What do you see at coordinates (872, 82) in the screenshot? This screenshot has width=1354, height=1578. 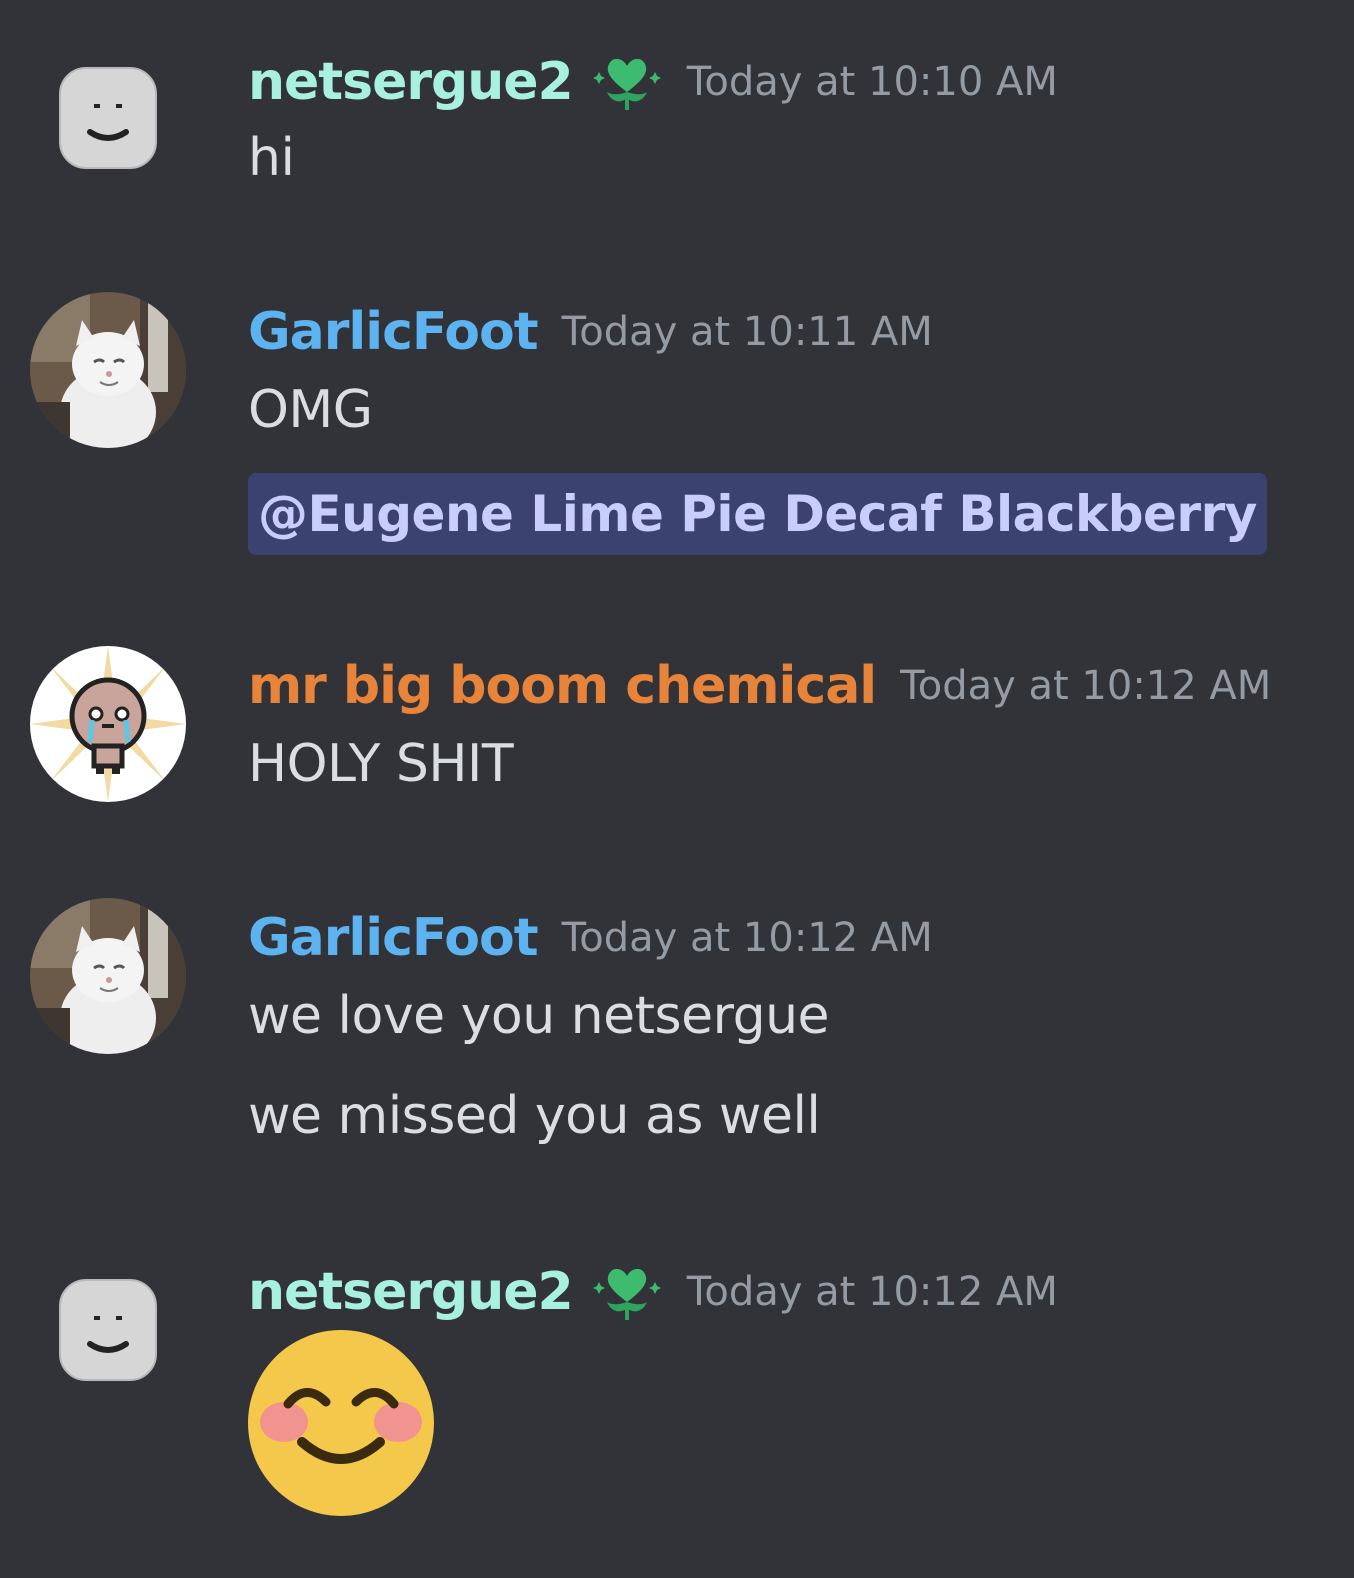 I see `timestamp: Today at 10:10 AM` at bounding box center [872, 82].